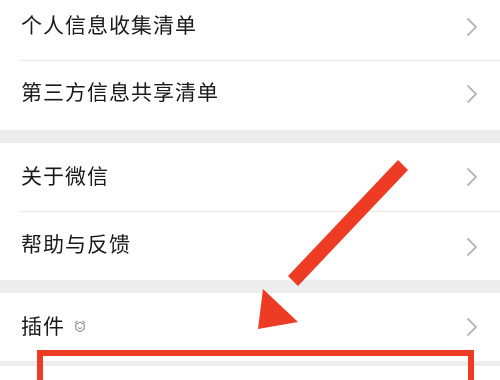 Image resolution: width=500 pixels, height=380 pixels. What do you see at coordinates (65, 177) in the screenshot?
I see `settings-item-label: 关于微信` at bounding box center [65, 177].